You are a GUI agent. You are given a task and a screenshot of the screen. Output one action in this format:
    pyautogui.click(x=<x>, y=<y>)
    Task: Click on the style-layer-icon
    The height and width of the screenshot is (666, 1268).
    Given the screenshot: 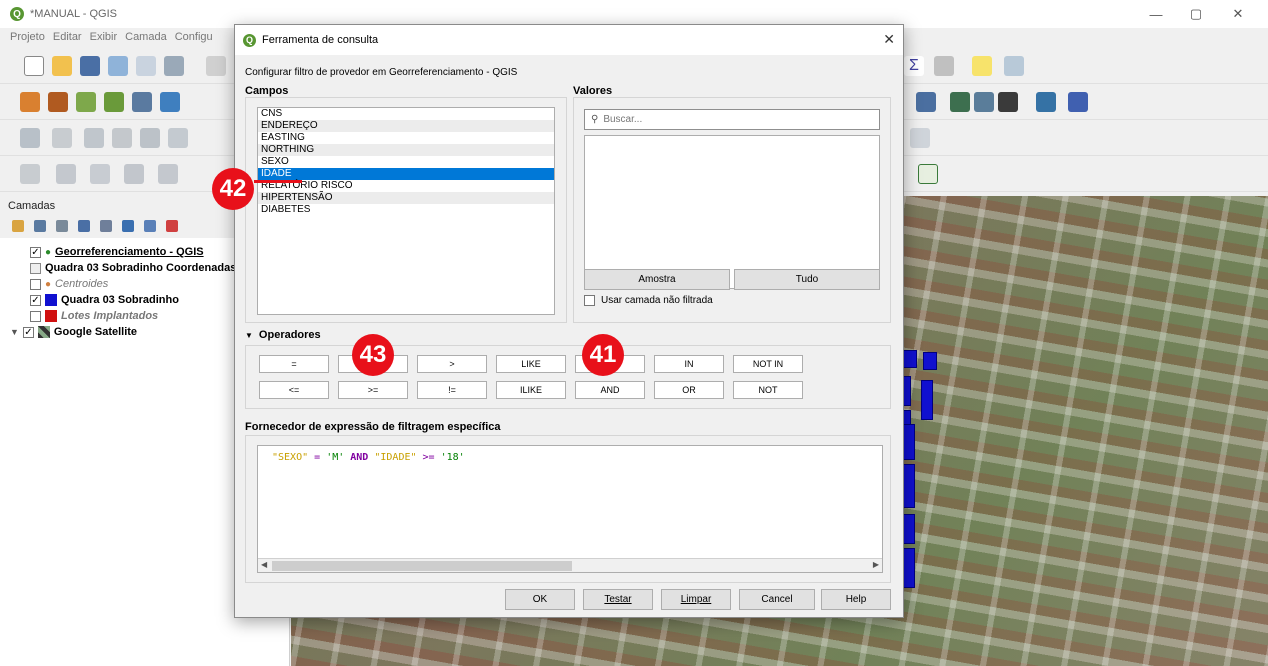 What is the action you would take?
    pyautogui.click(x=18, y=226)
    